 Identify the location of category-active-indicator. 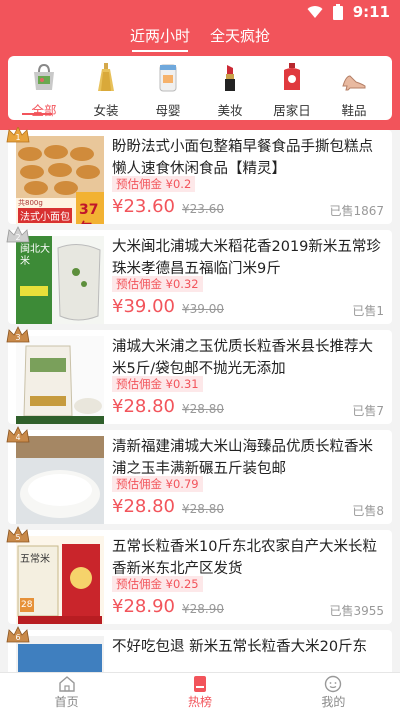
(37, 114).